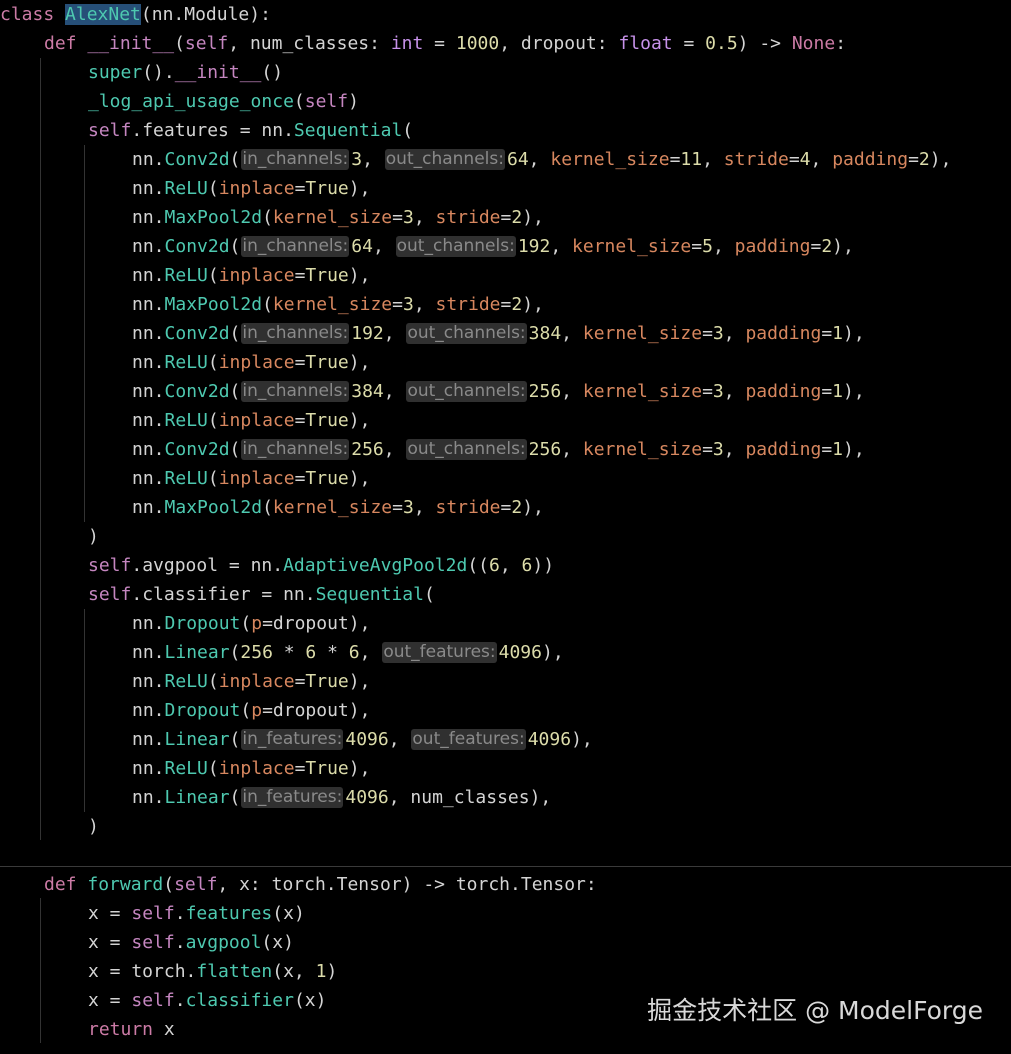 Image resolution: width=1011 pixels, height=1054 pixels. What do you see at coordinates (223, 101) in the screenshot?
I see `code-line: _log_api_usage_once(self)` at bounding box center [223, 101].